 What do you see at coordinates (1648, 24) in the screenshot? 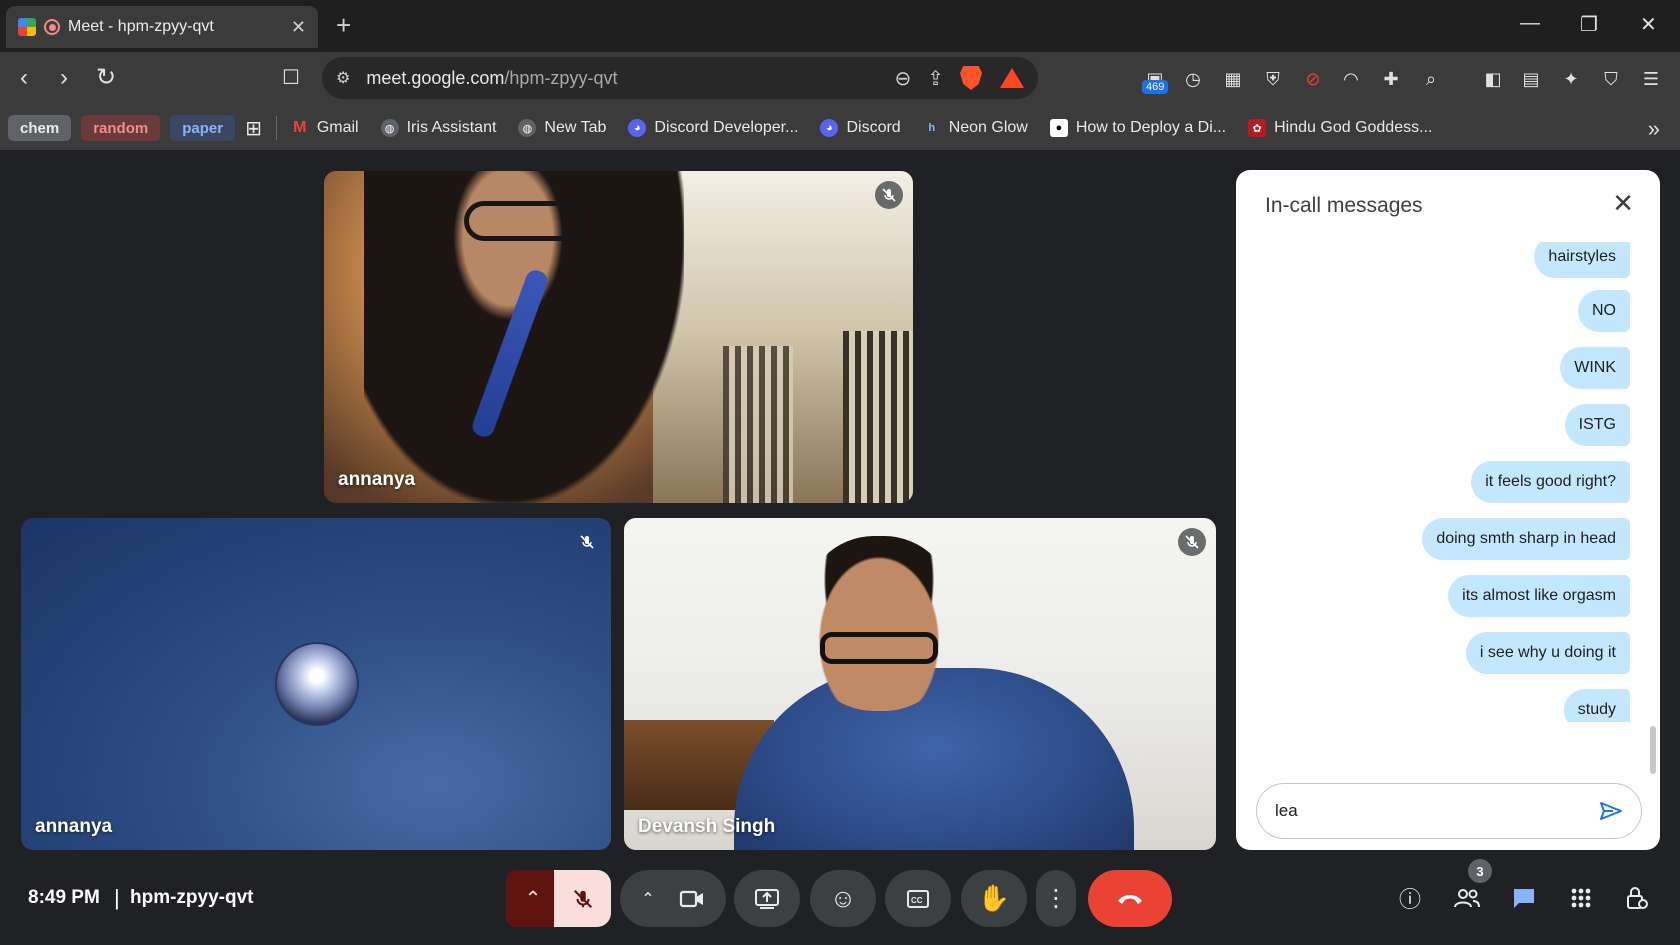
I see `close-window-icon: ✕` at bounding box center [1648, 24].